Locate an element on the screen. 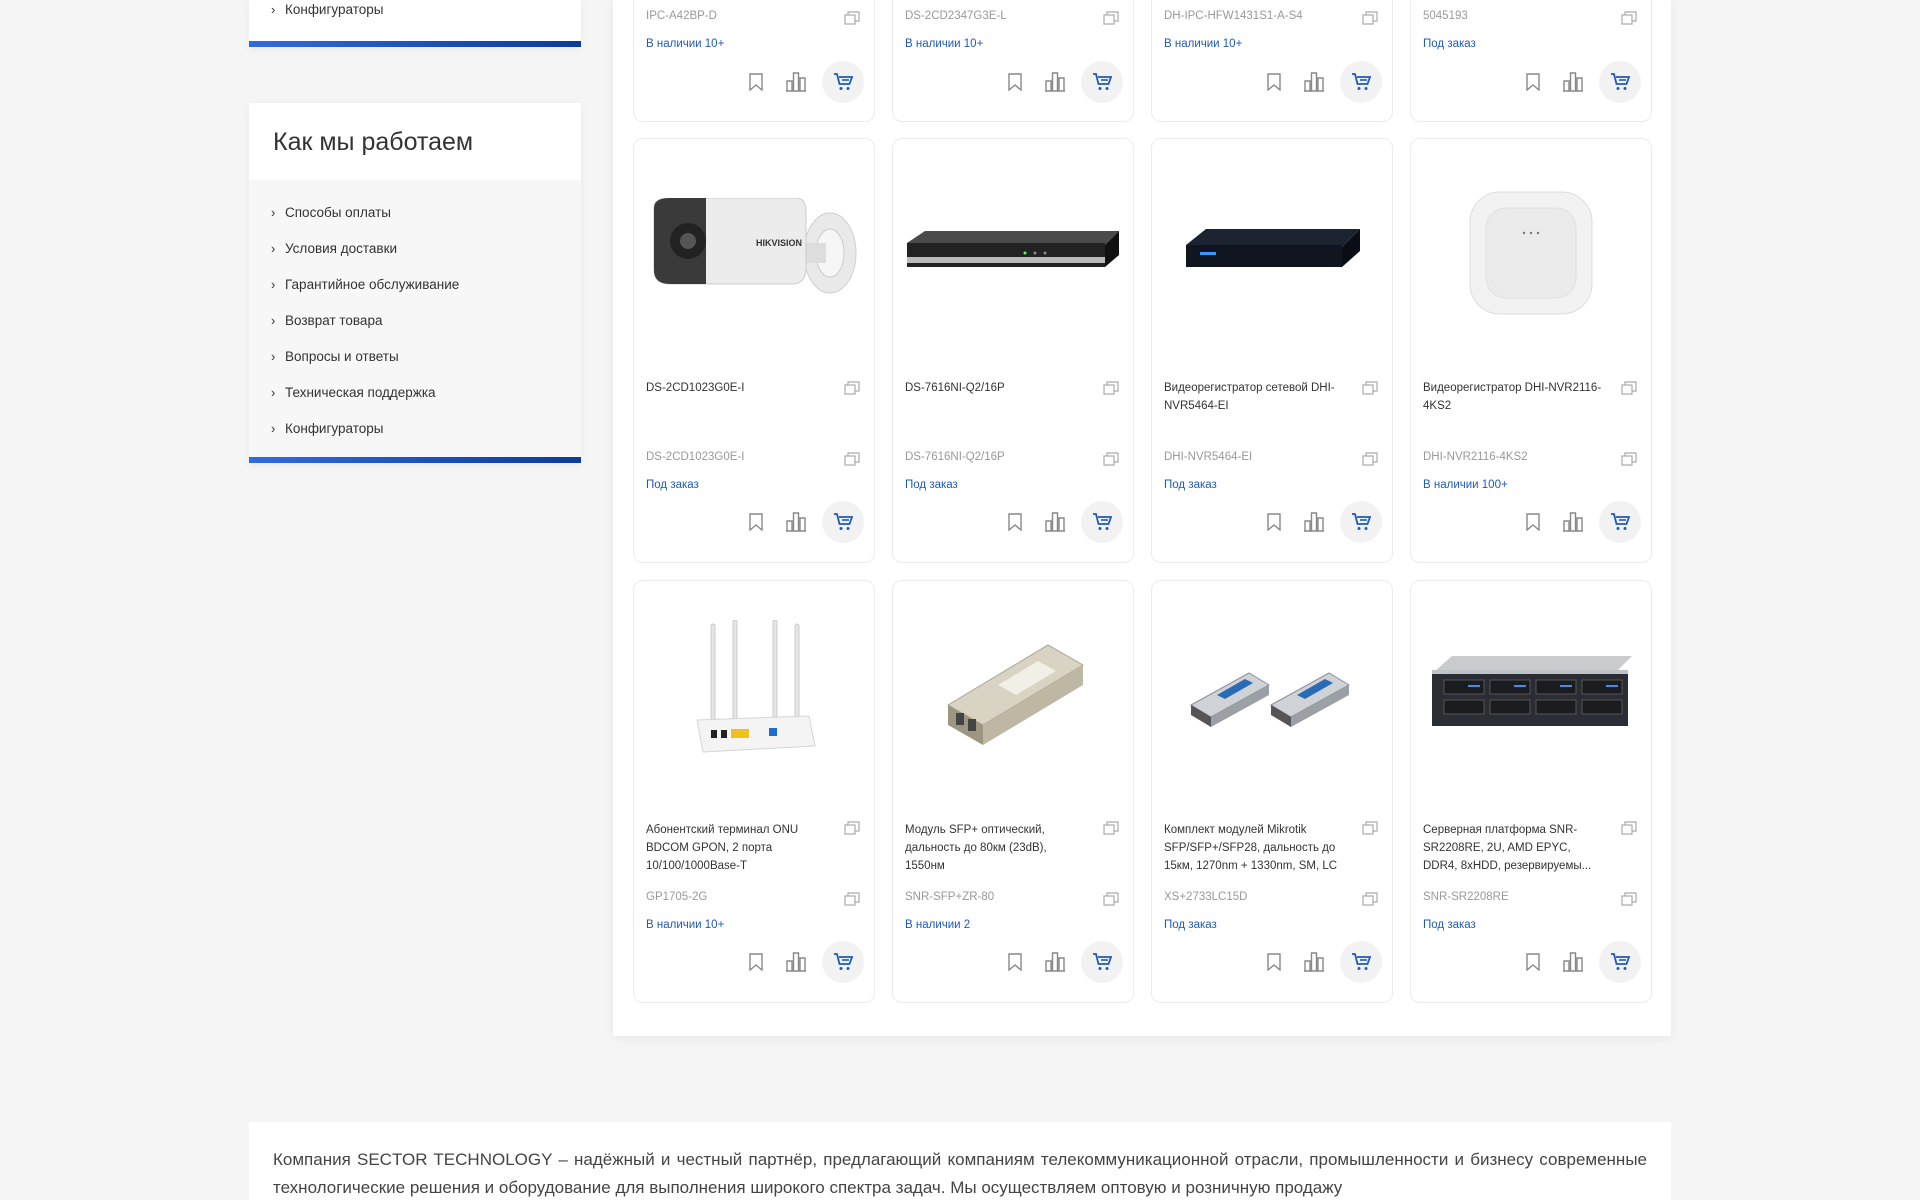 This screenshot has width=1920, height=1200. sidebar-link-configurators: › Конфигураторы is located at coordinates (327, 9).